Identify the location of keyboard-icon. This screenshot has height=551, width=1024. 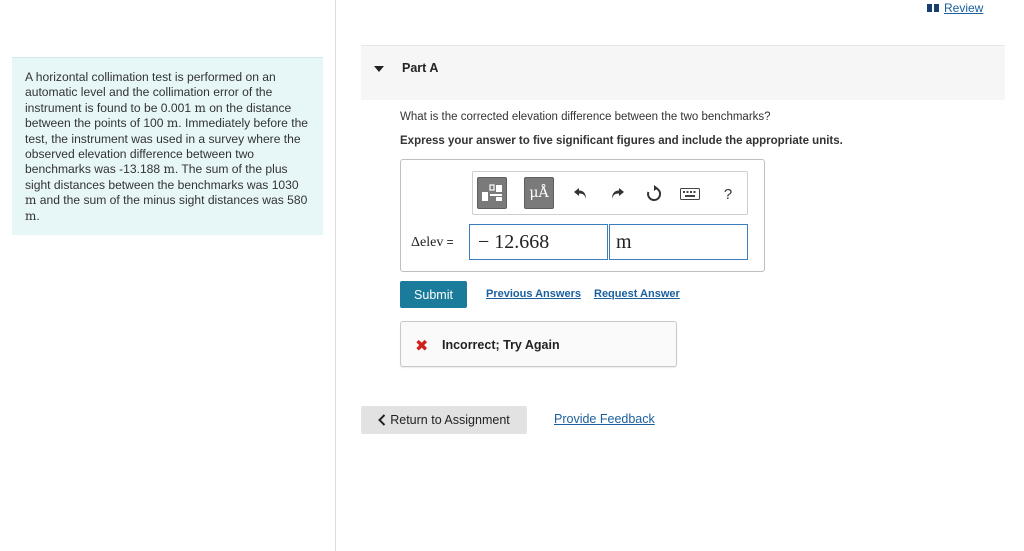
(690, 194).